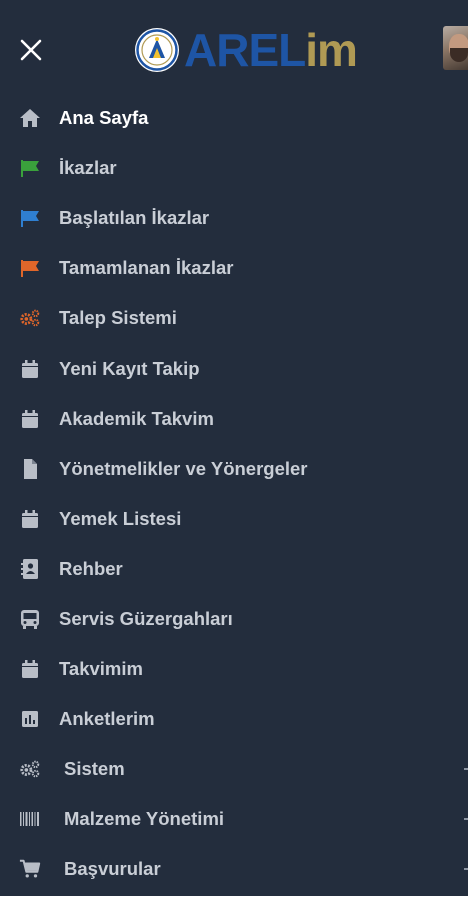 Image resolution: width=468 pixels, height=900 pixels. I want to click on menu-item-label: Talep Sistemi, so click(118, 318).